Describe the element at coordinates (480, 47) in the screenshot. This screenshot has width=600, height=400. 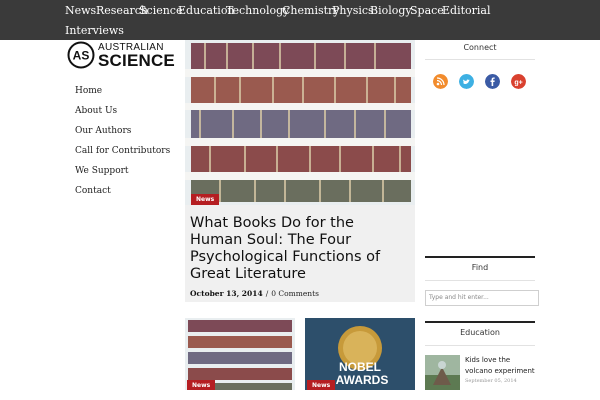
I see `connect-widget-title: Connect` at that location.